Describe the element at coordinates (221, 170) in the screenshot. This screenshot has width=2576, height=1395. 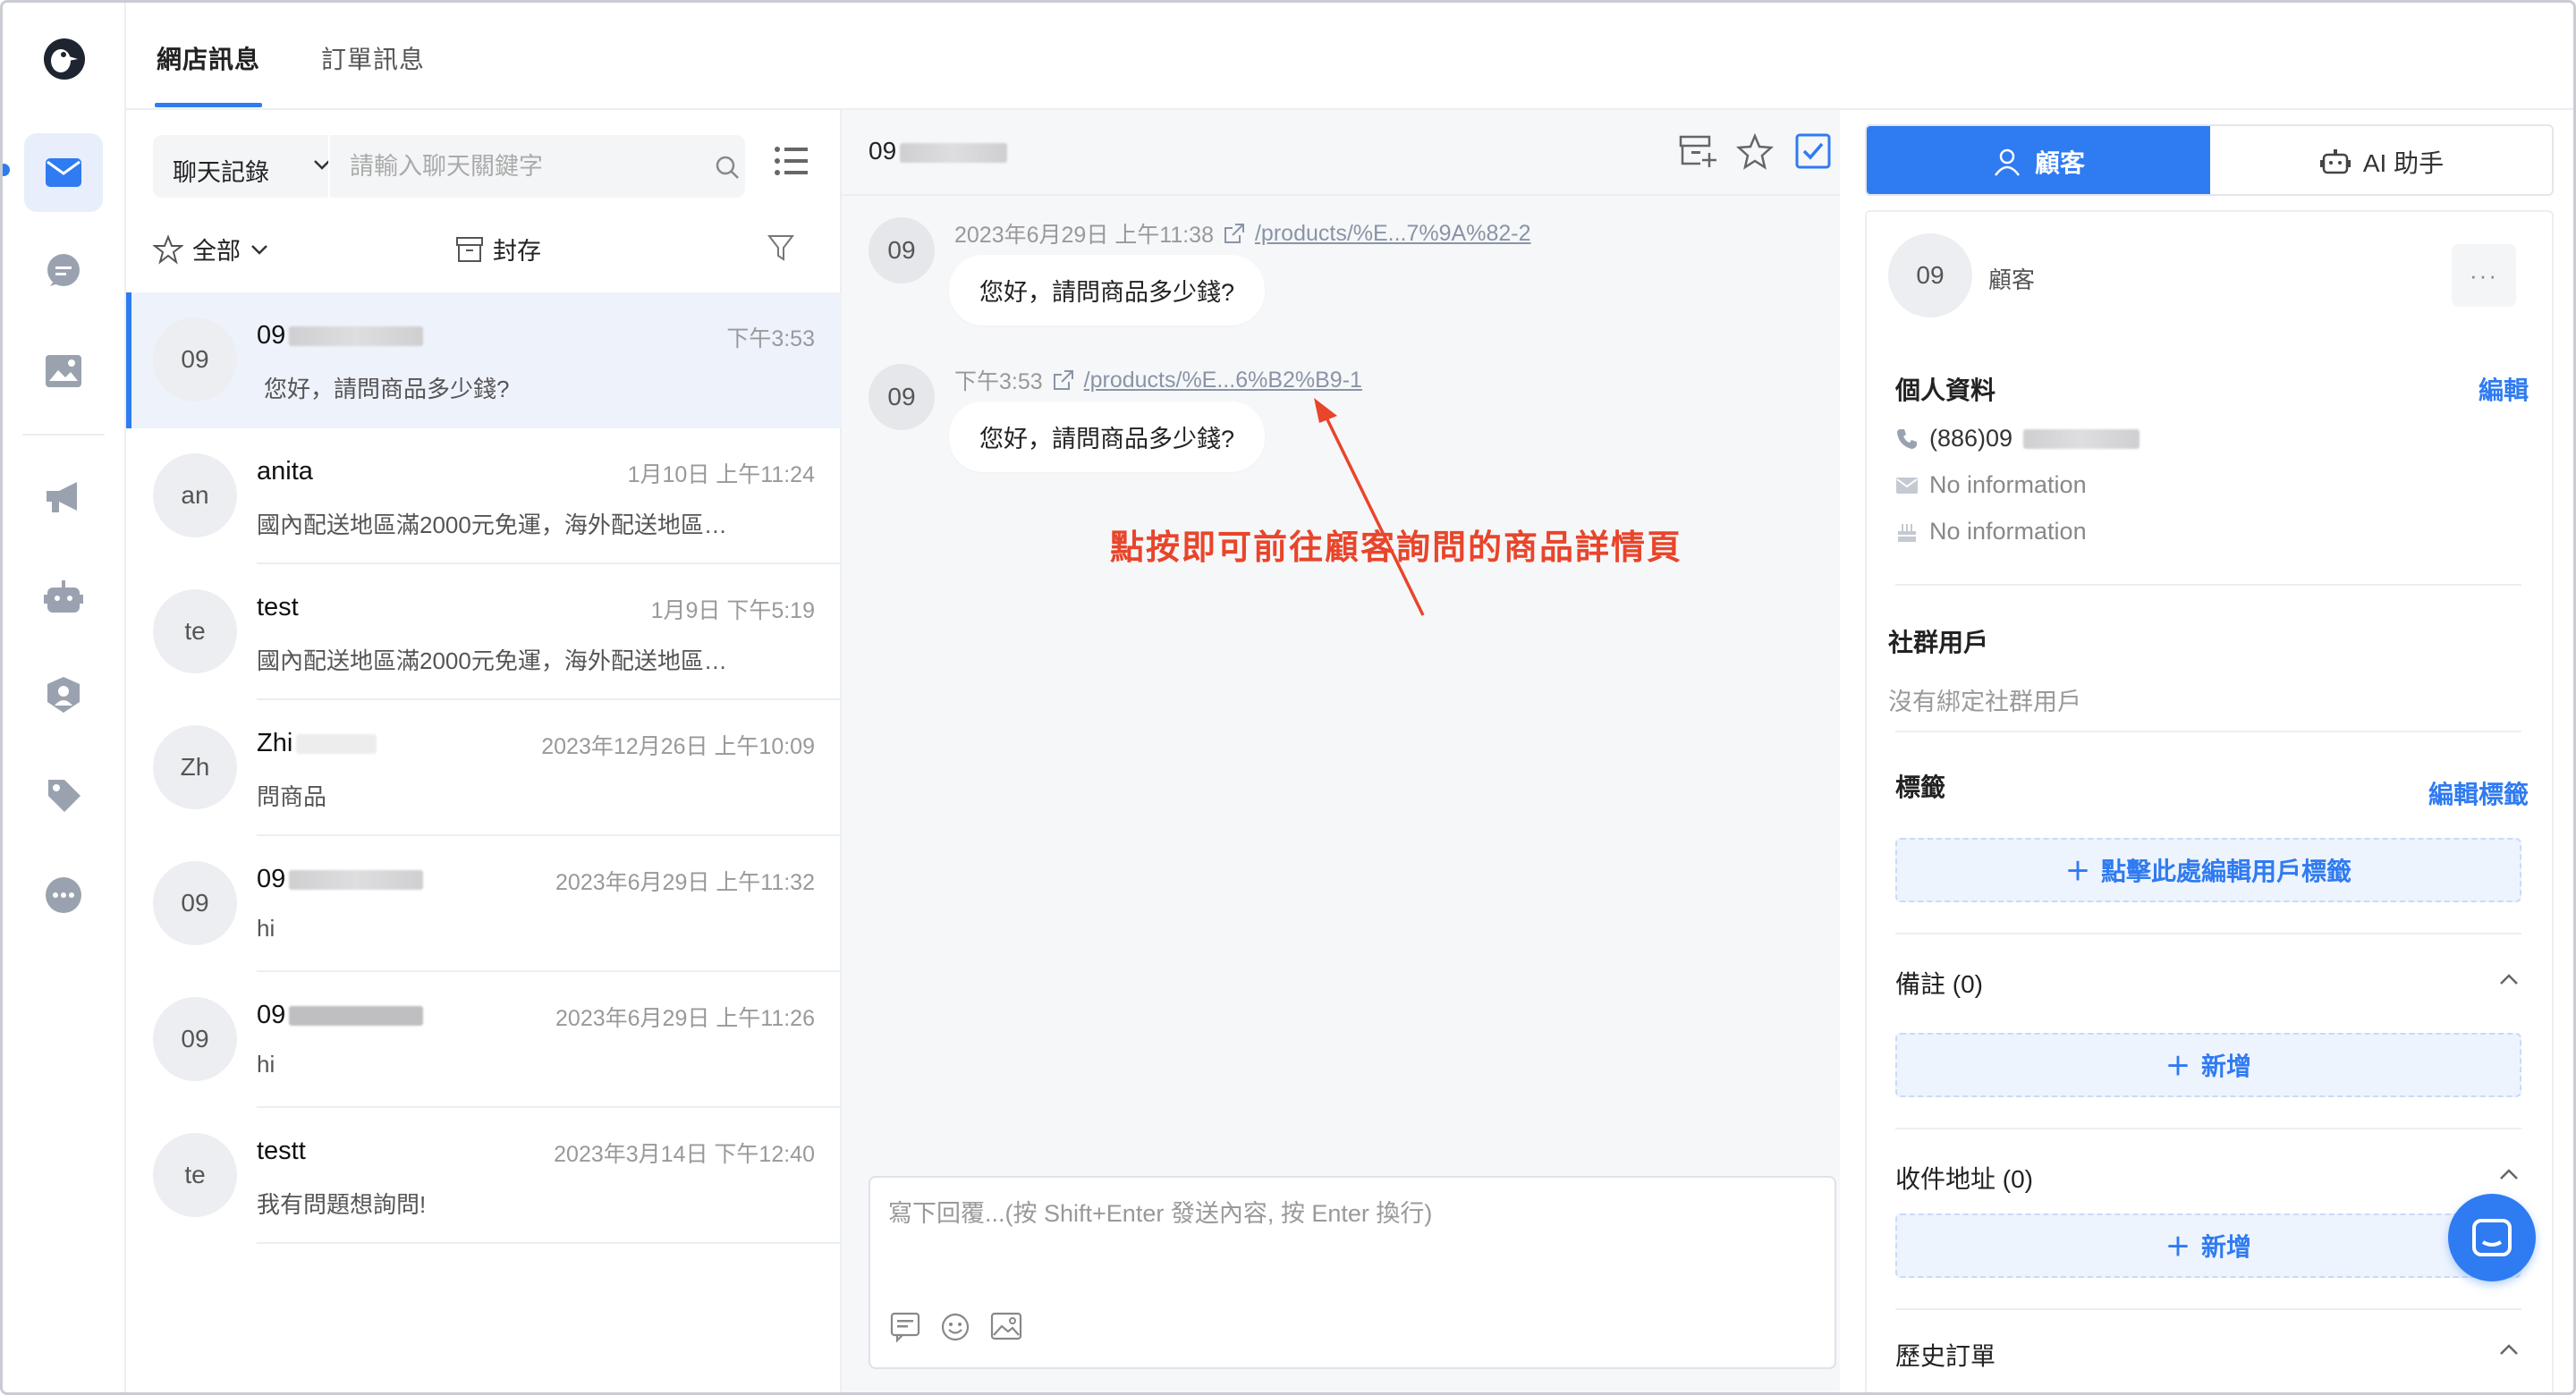
I see `search-scope-select: 聊天記錄` at that location.